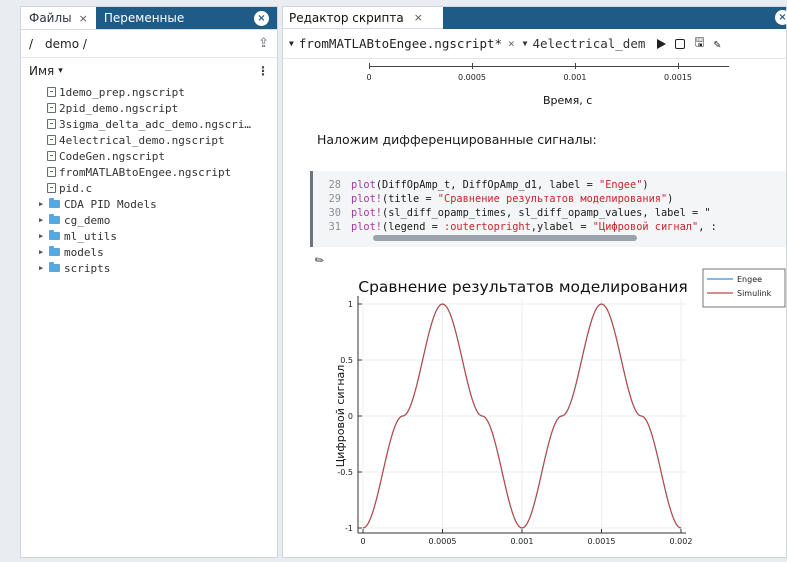 This screenshot has height=562, width=787. Describe the element at coordinates (87, 220) in the screenshot. I see `folder-name: cg_demo` at that location.